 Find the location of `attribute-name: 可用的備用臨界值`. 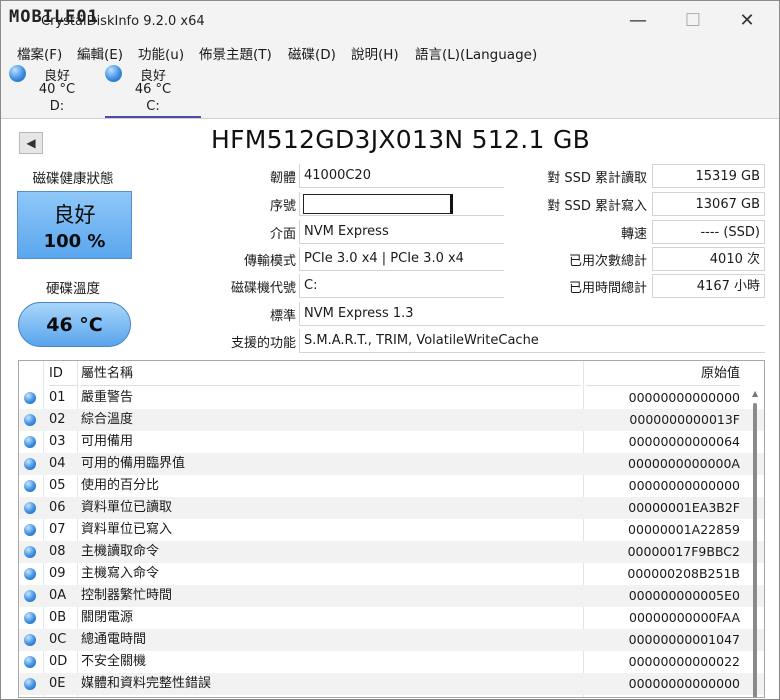

attribute-name: 可用的備用臨界值 is located at coordinates (133, 463).